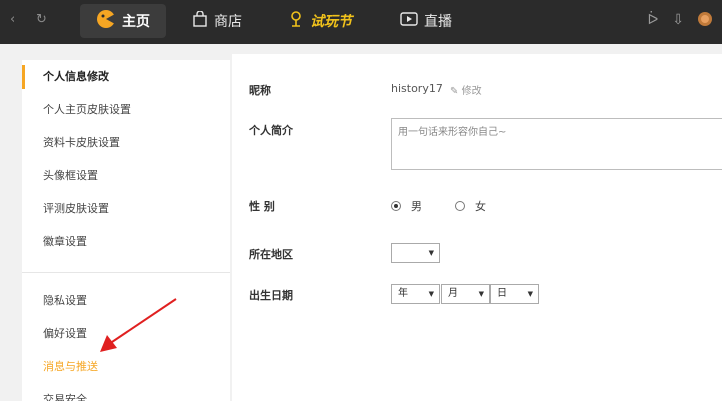  Describe the element at coordinates (106, 21) in the screenshot. I see `game-face-icon` at that location.